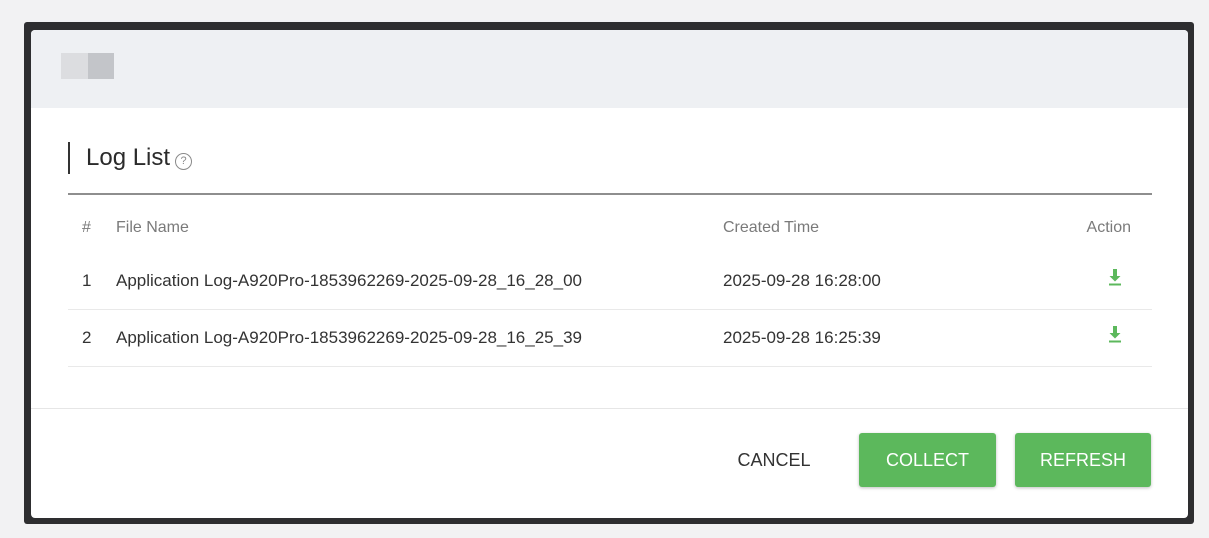 Image resolution: width=1209 pixels, height=538 pixels. Describe the element at coordinates (609, 69) in the screenshot. I see `dialog-header` at that location.